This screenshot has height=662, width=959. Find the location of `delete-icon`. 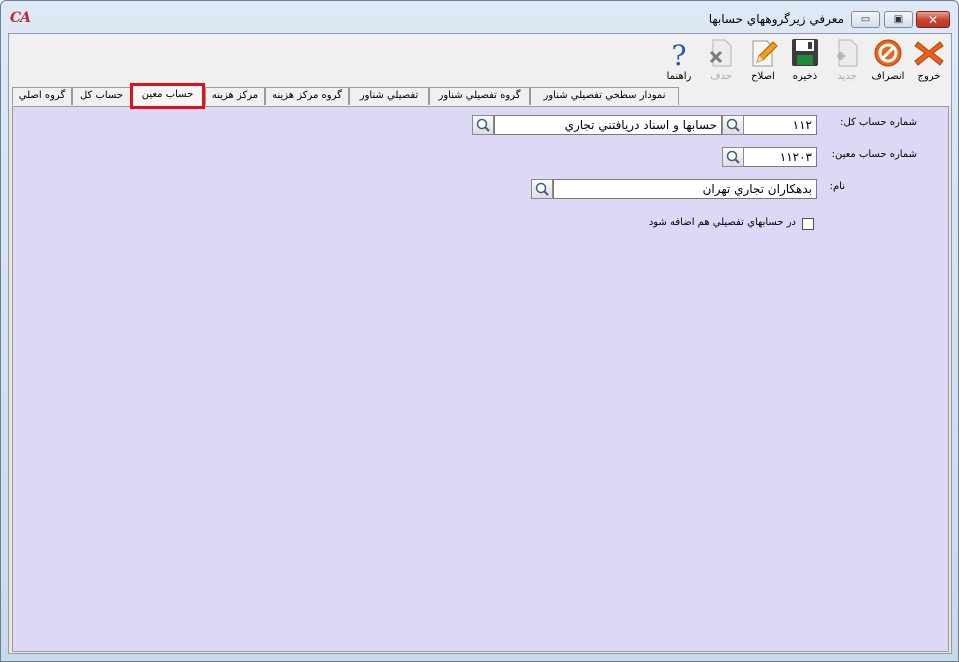

delete-icon is located at coordinates (720, 53).